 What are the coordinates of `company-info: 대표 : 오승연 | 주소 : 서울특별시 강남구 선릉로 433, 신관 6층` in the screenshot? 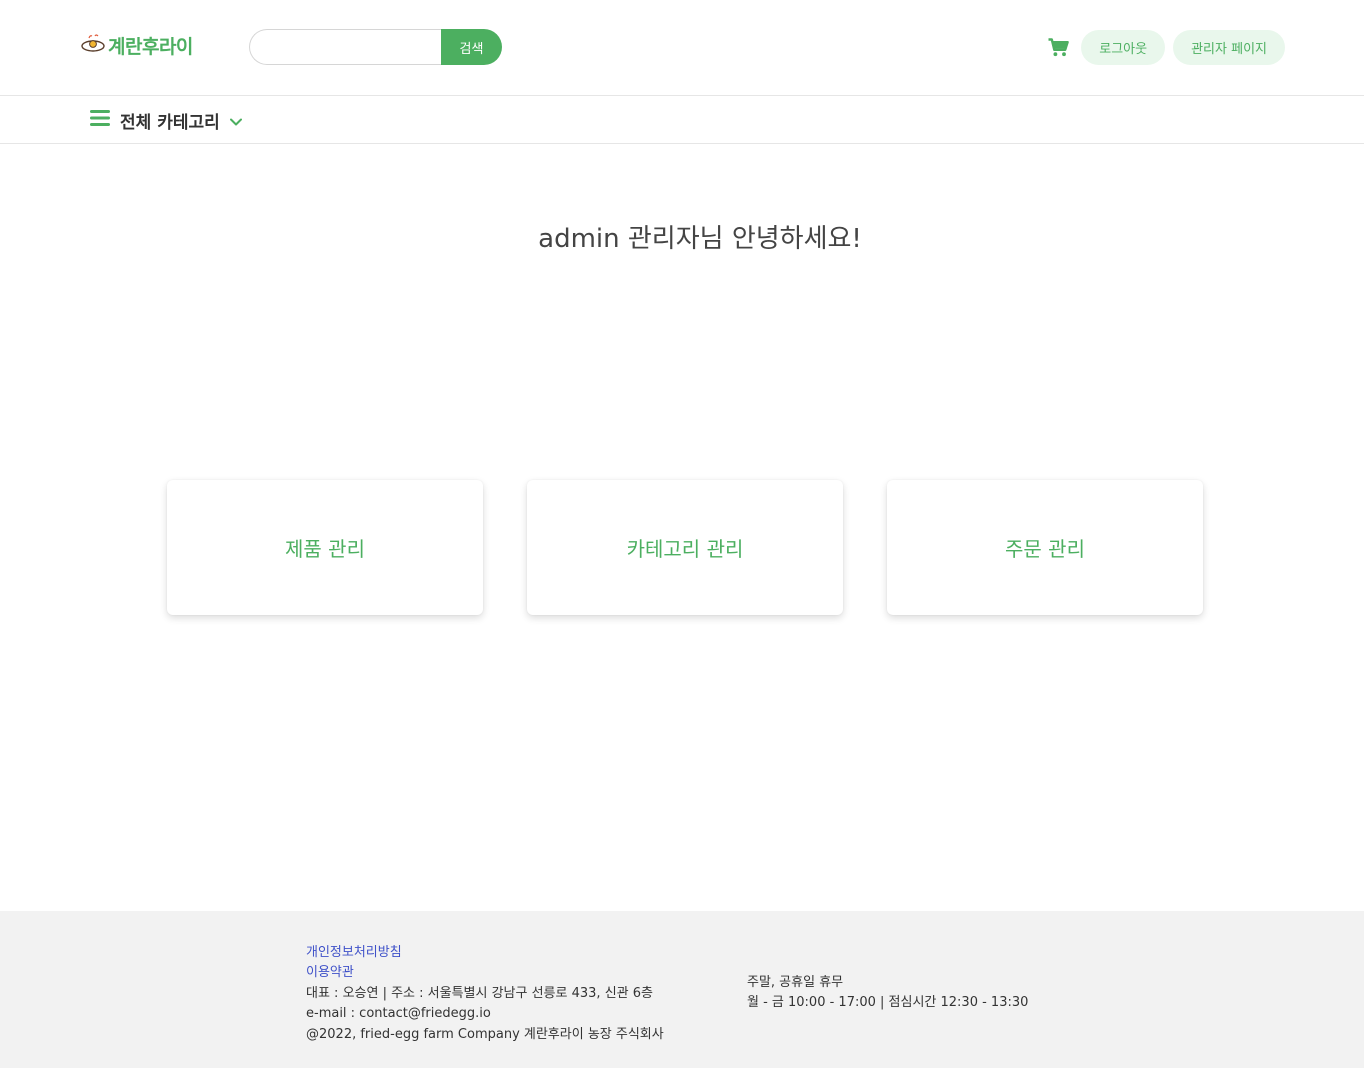 It's located at (479, 993).